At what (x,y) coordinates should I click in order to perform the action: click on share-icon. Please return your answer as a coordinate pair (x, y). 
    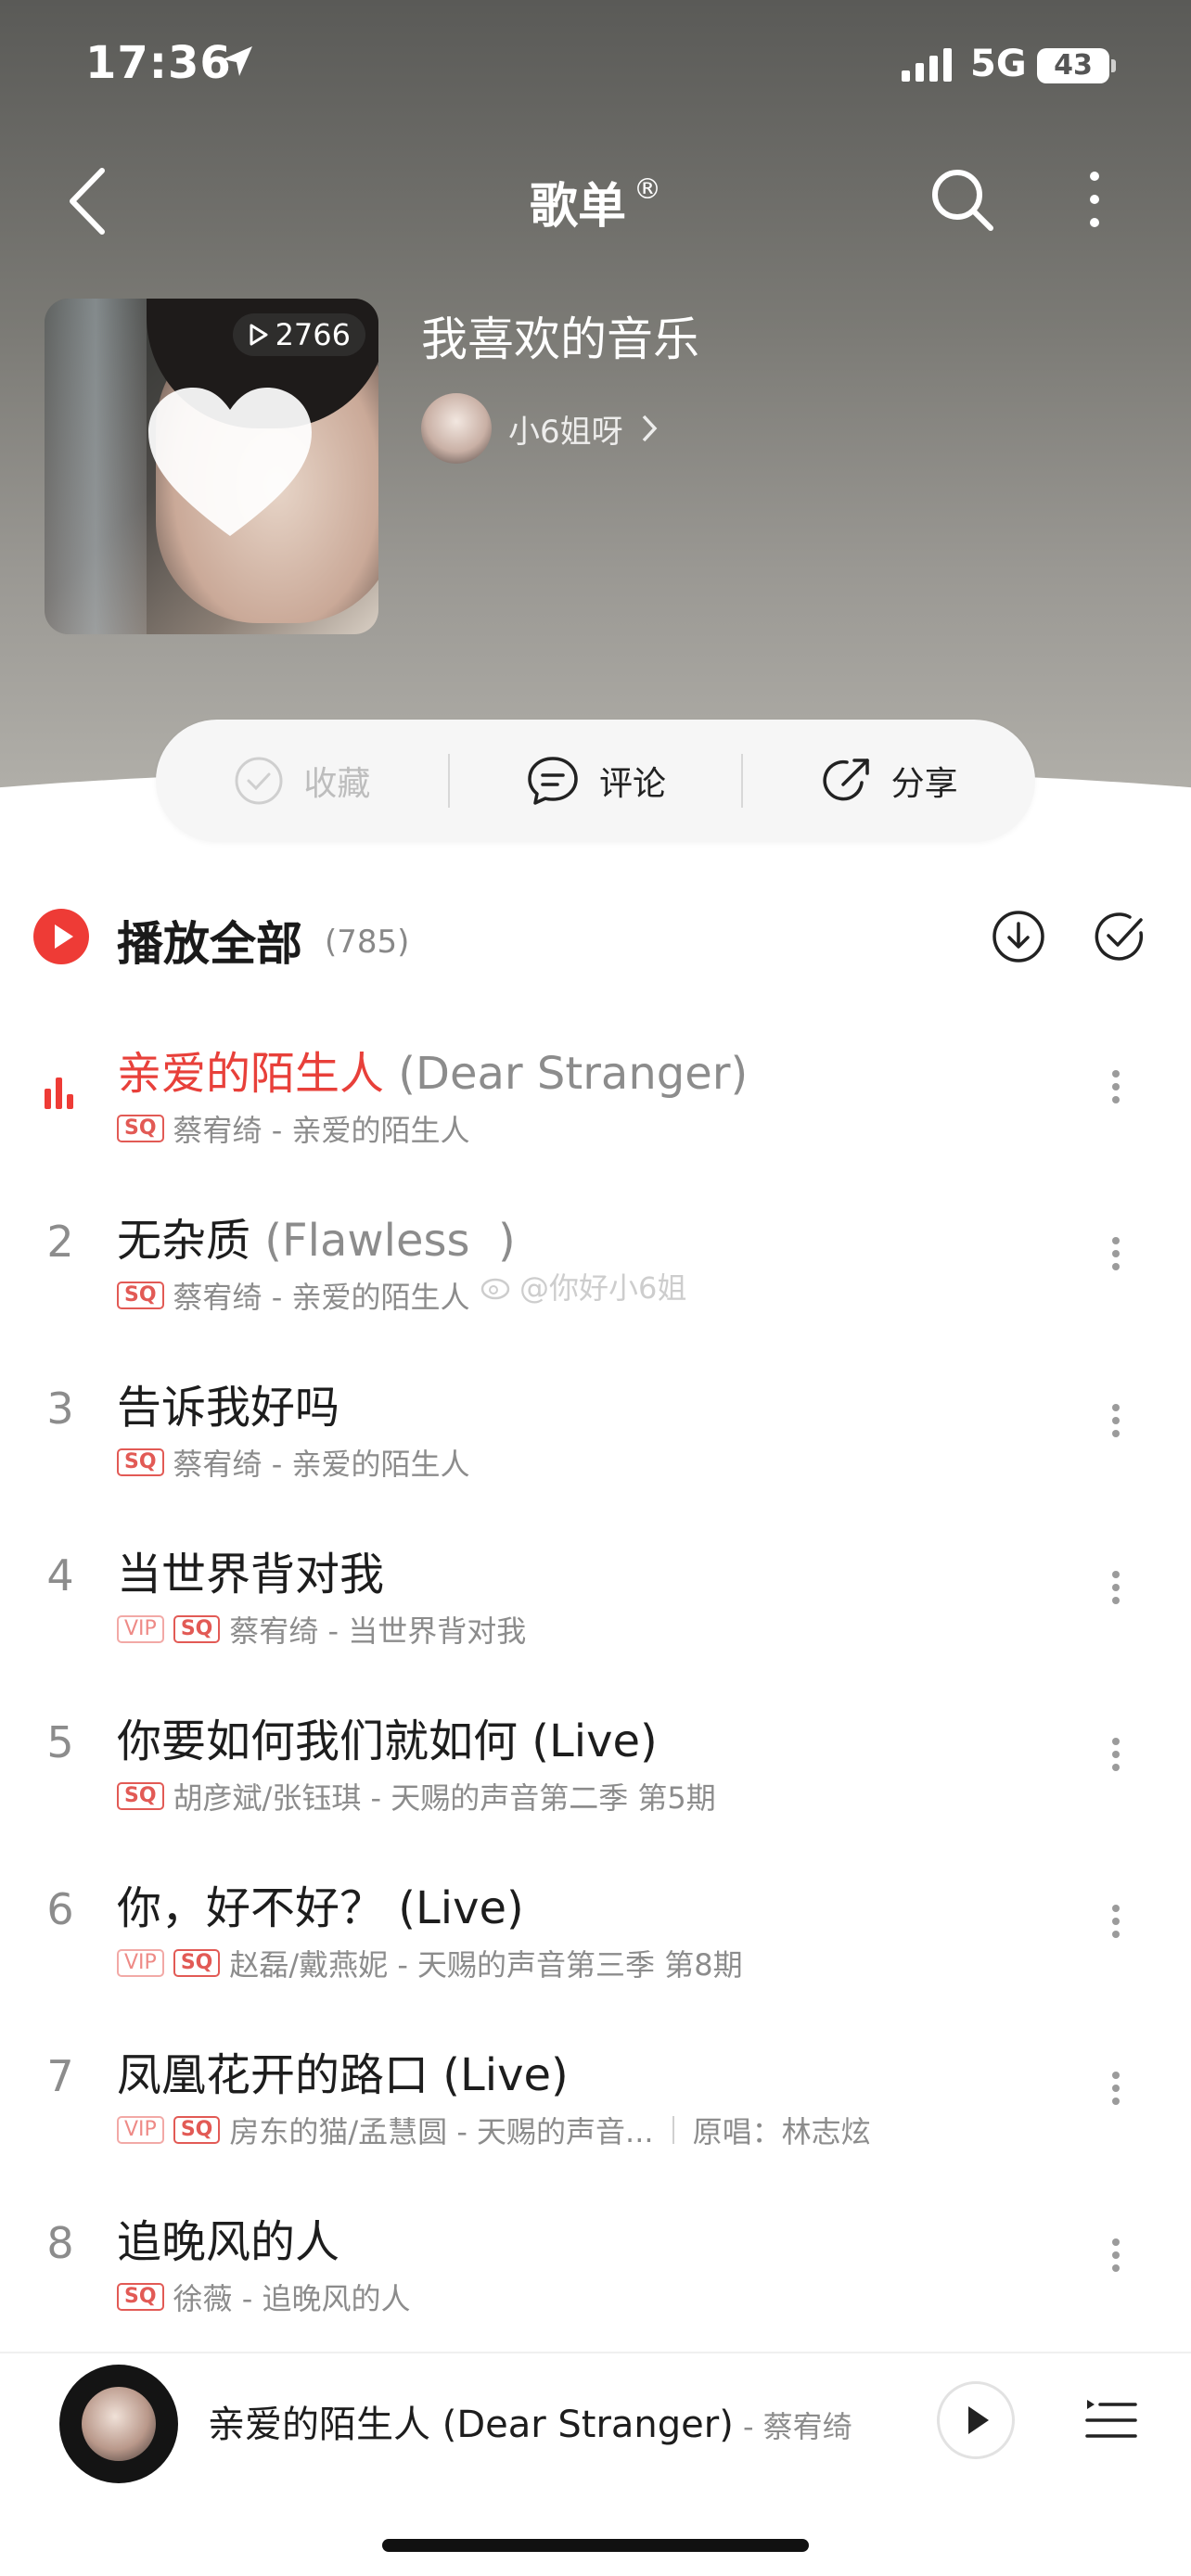
    Looking at the image, I should click on (846, 780).